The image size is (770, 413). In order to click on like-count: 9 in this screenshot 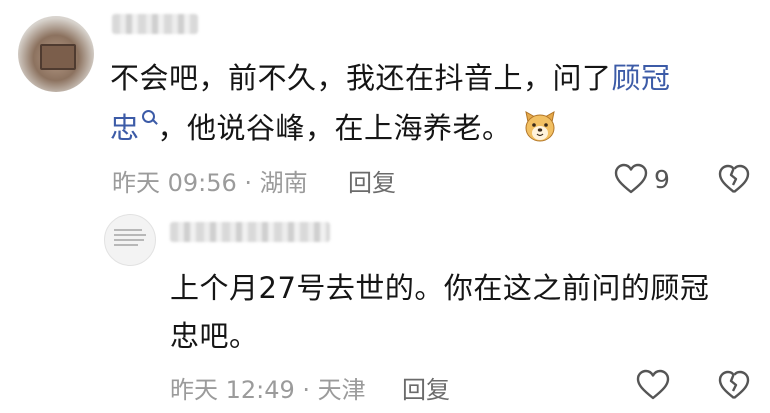, I will do `click(662, 179)`.